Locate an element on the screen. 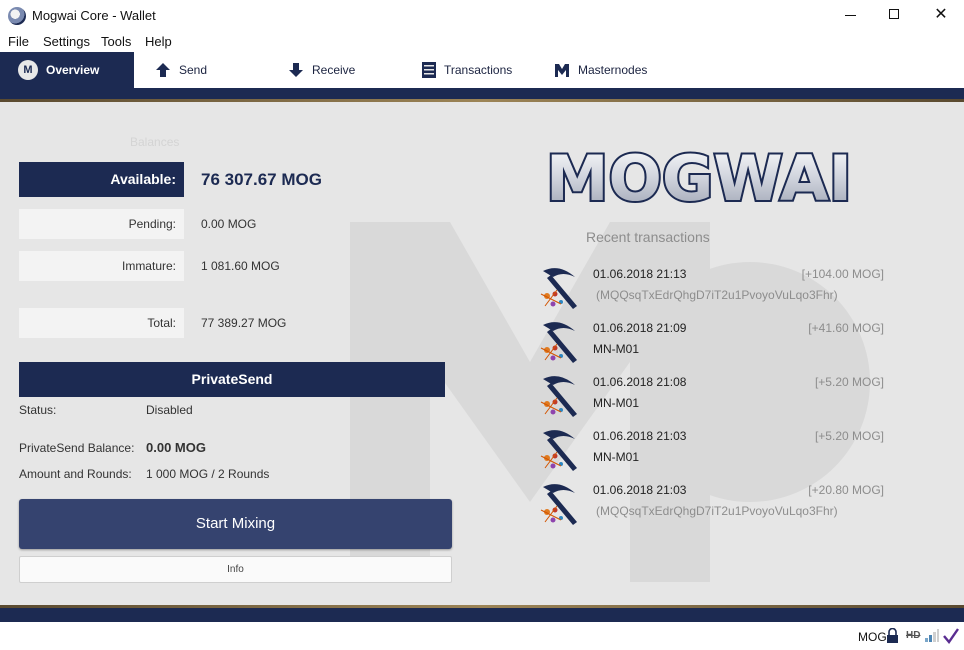 This screenshot has width=964, height=650. tab-transactions-label: Transactions is located at coordinates (478, 70).